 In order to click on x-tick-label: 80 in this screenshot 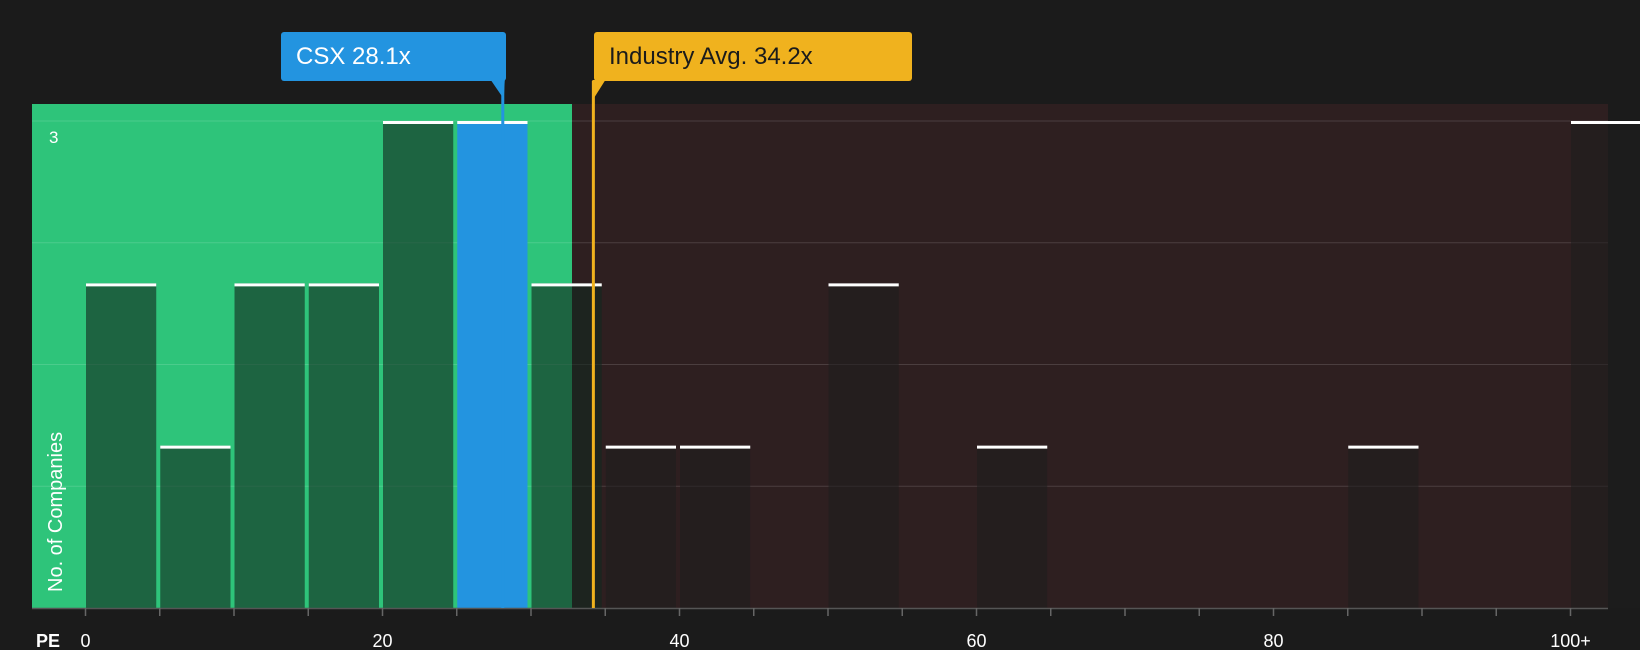, I will do `click(1273, 640)`.